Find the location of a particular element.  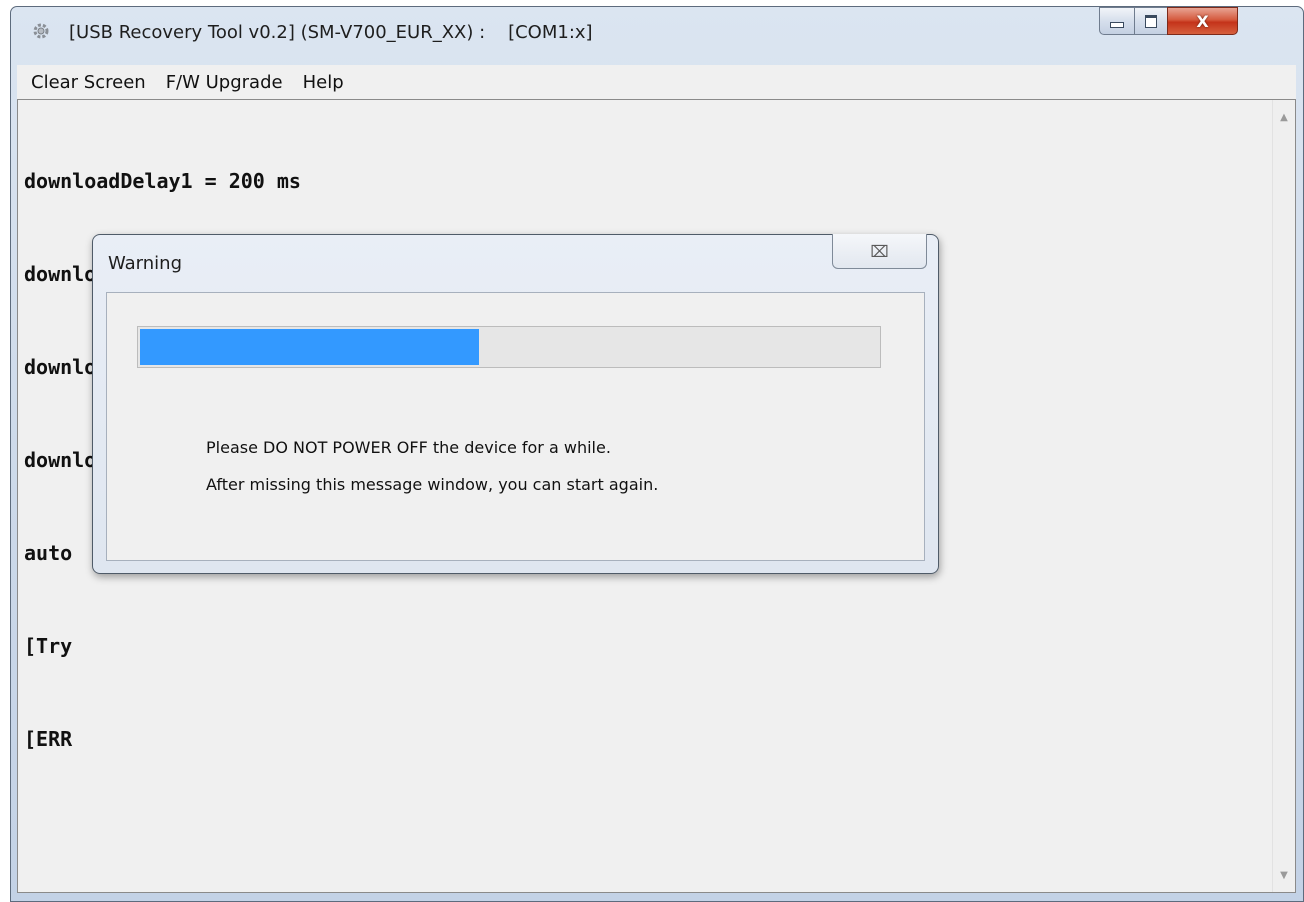

scroll-down-icon: ▼ is located at coordinates (1284, 875).